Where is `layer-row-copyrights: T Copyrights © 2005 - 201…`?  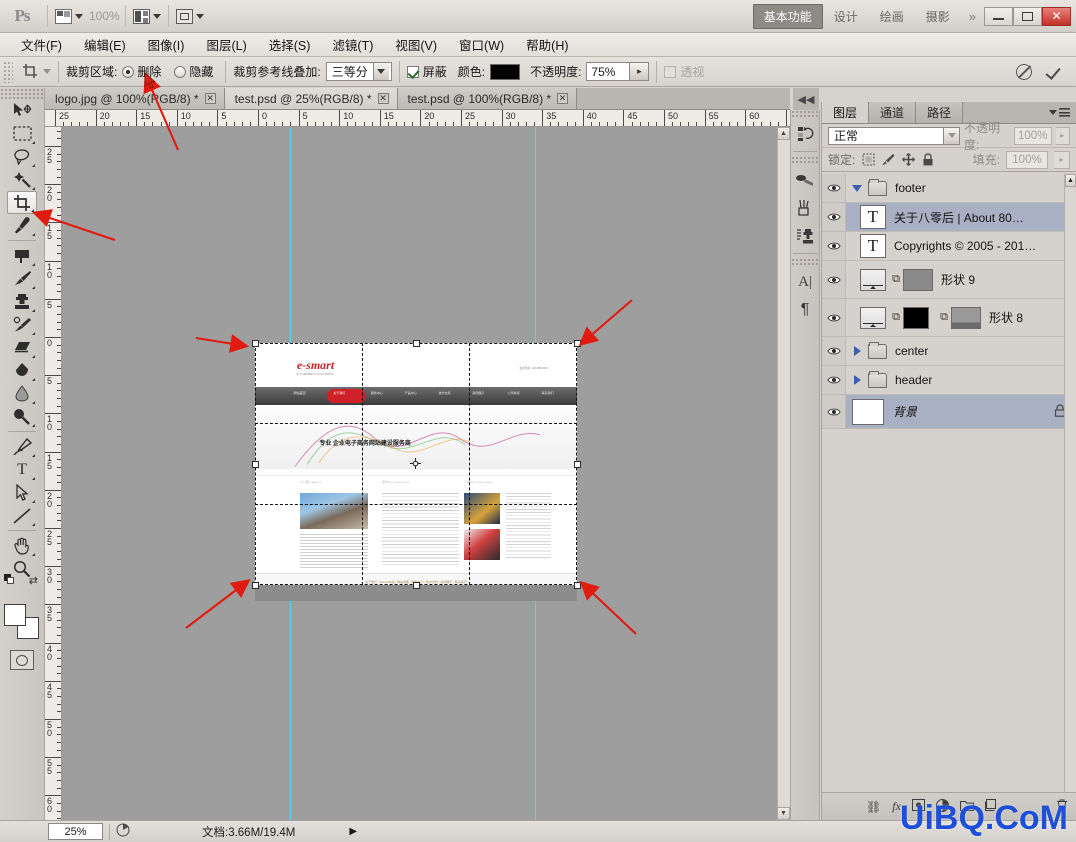
layer-row-copyrights: T Copyrights © 2005 - 201… is located at coordinates (949, 246).